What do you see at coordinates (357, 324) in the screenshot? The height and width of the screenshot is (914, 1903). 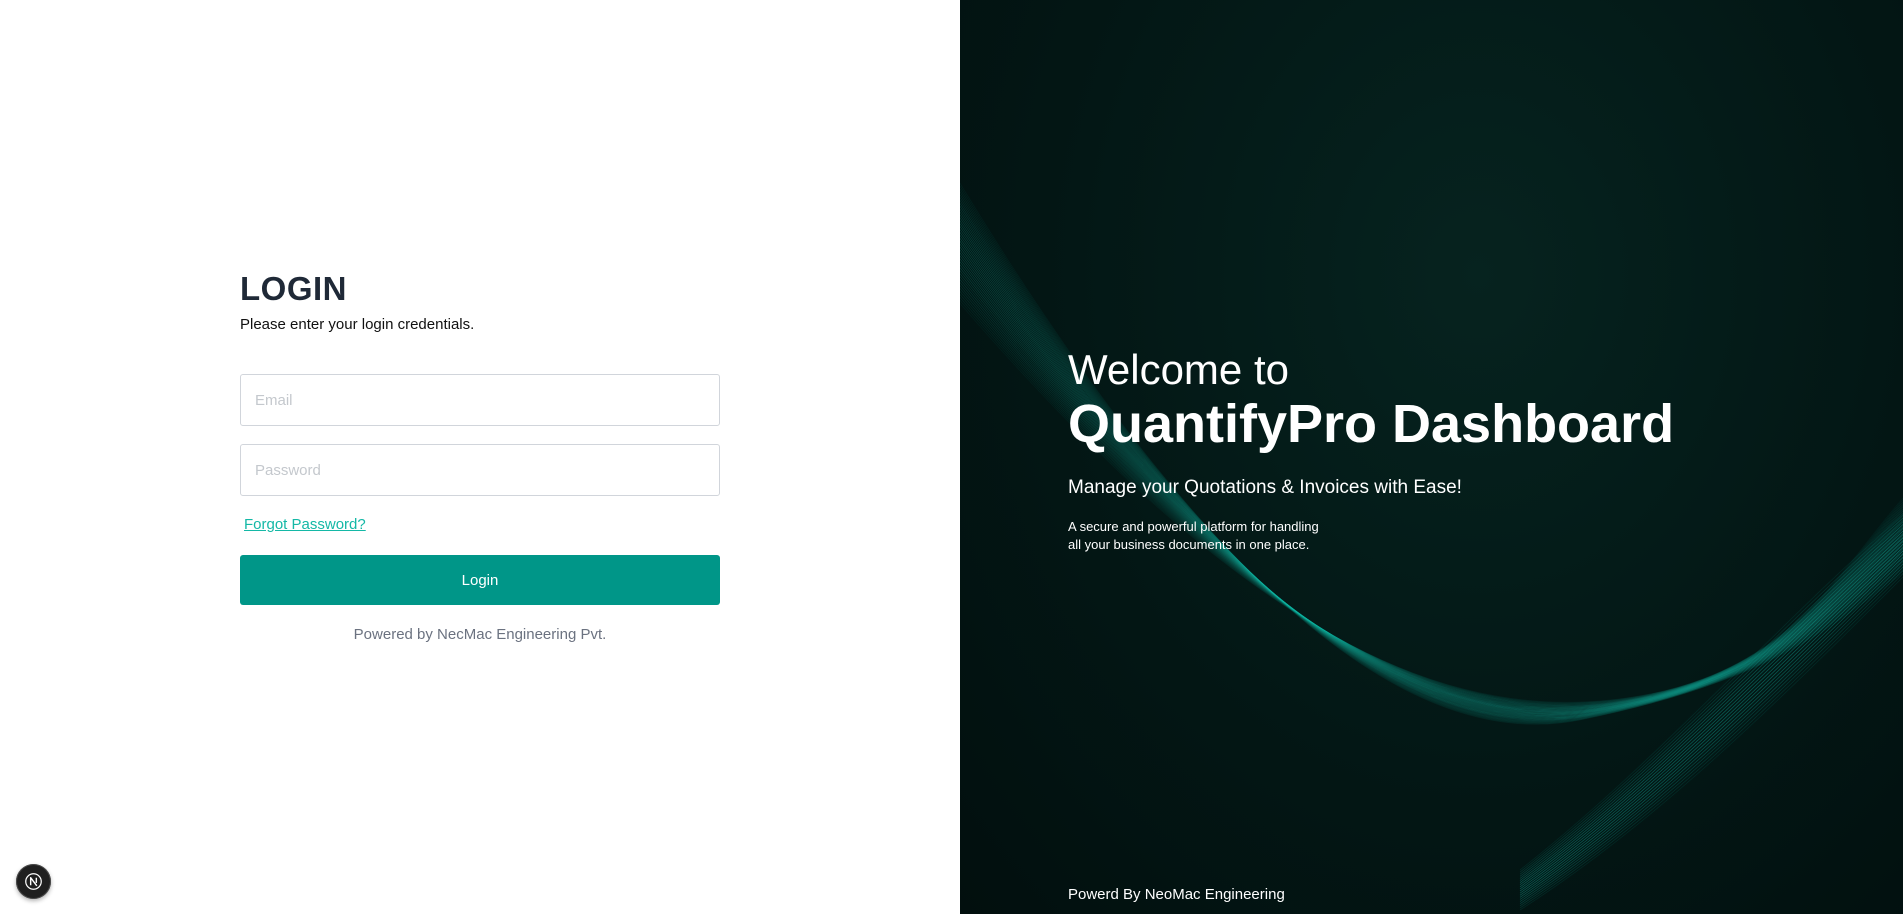 I see `login-subtitle: Please enter your login credentials.` at bounding box center [357, 324].